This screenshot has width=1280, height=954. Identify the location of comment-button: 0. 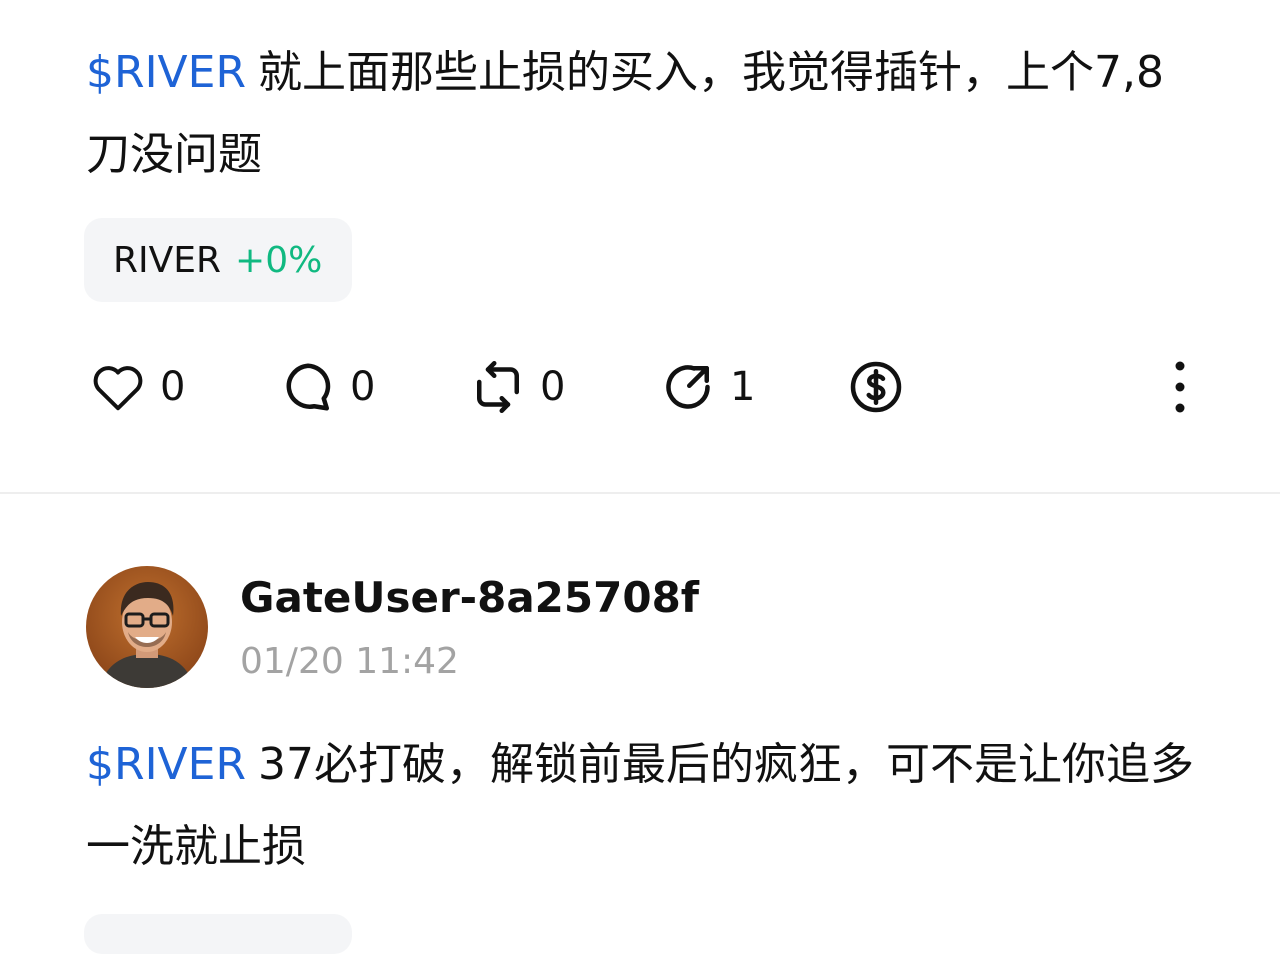
(326, 387).